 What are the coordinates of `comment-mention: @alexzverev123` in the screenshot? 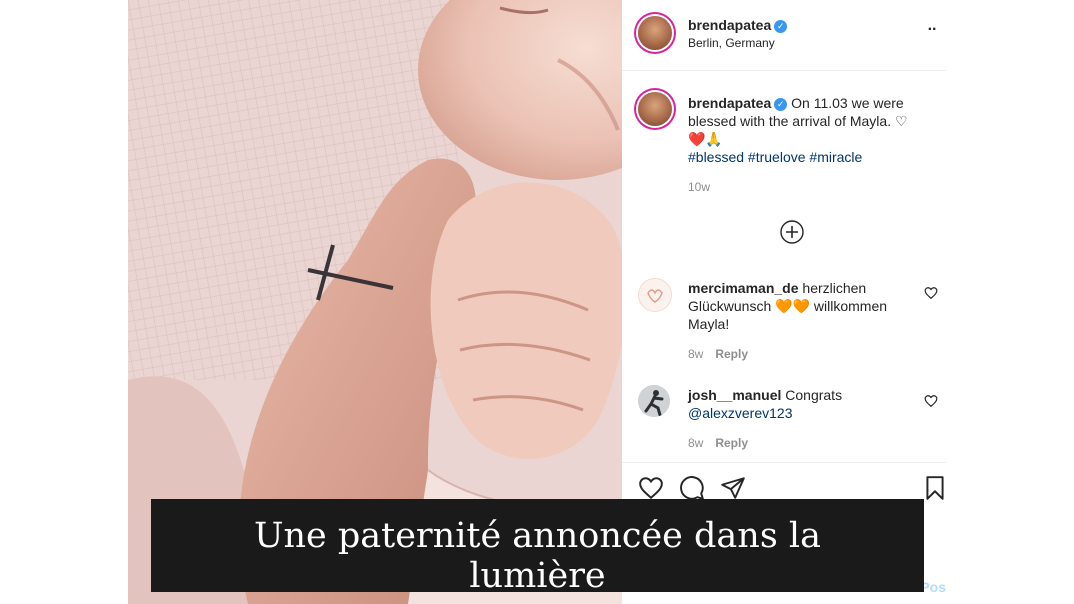 It's located at (740, 413).